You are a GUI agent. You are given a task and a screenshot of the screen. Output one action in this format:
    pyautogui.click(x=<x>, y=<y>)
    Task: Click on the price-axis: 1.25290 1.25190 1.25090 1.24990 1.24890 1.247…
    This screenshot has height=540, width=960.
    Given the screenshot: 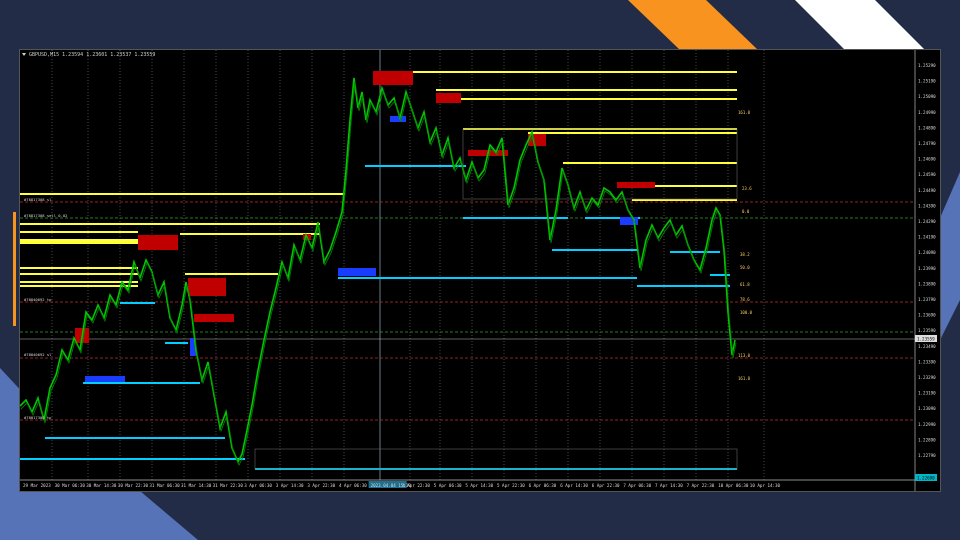 What is the action you would take?
    pyautogui.click(x=925, y=270)
    